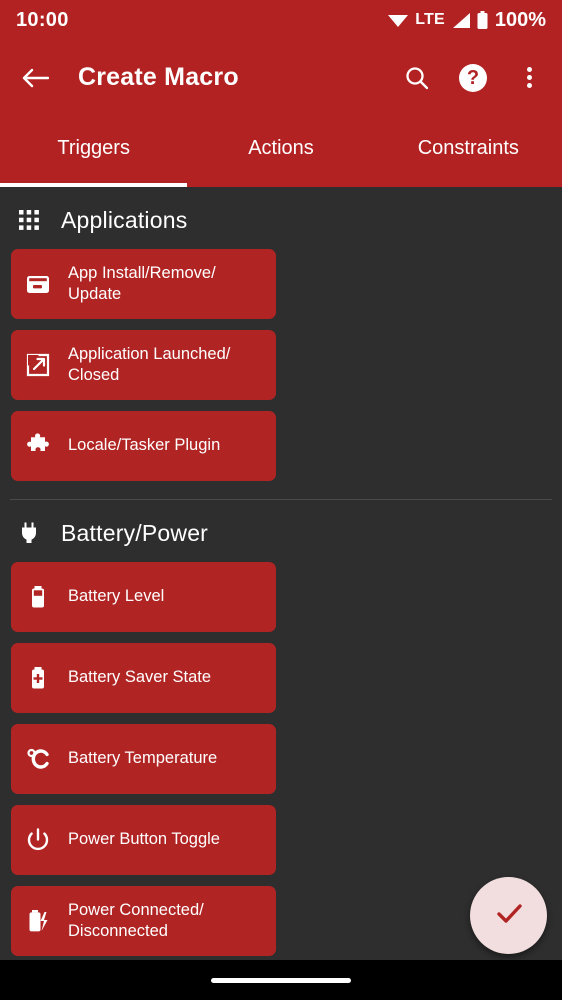 The width and height of the screenshot is (562, 1000). Describe the element at coordinates (124, 219) in the screenshot. I see `section-title: Applications` at that location.